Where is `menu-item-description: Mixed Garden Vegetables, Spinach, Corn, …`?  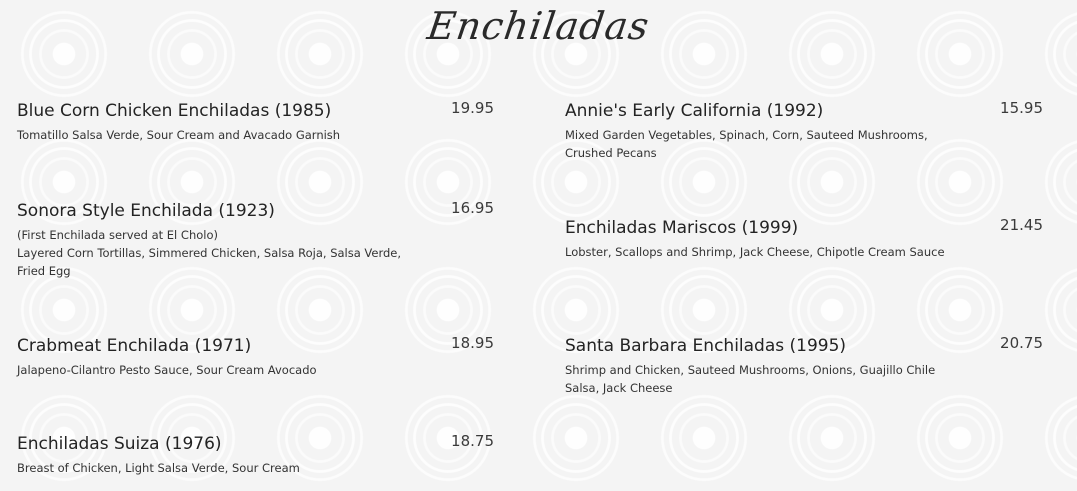 menu-item-description: Mixed Garden Vegetables, Spinach, Corn, … is located at coordinates (760, 144).